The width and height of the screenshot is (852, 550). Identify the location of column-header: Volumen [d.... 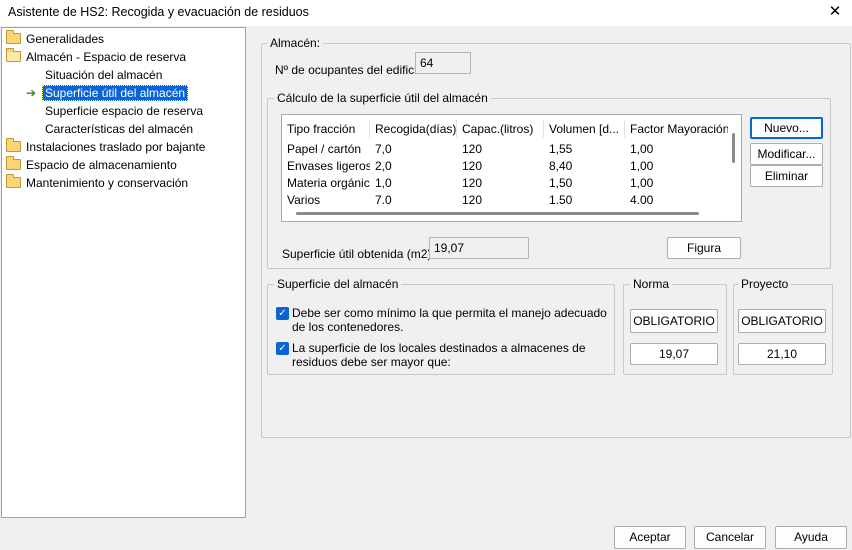
(584, 129).